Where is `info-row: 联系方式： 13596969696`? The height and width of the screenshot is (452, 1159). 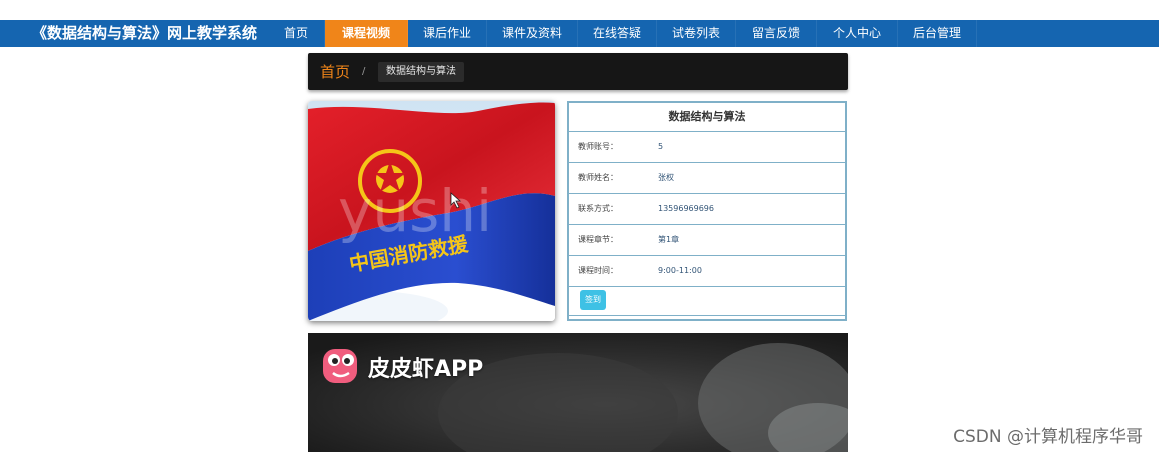
info-row: 联系方式： 13596969696 is located at coordinates (707, 209).